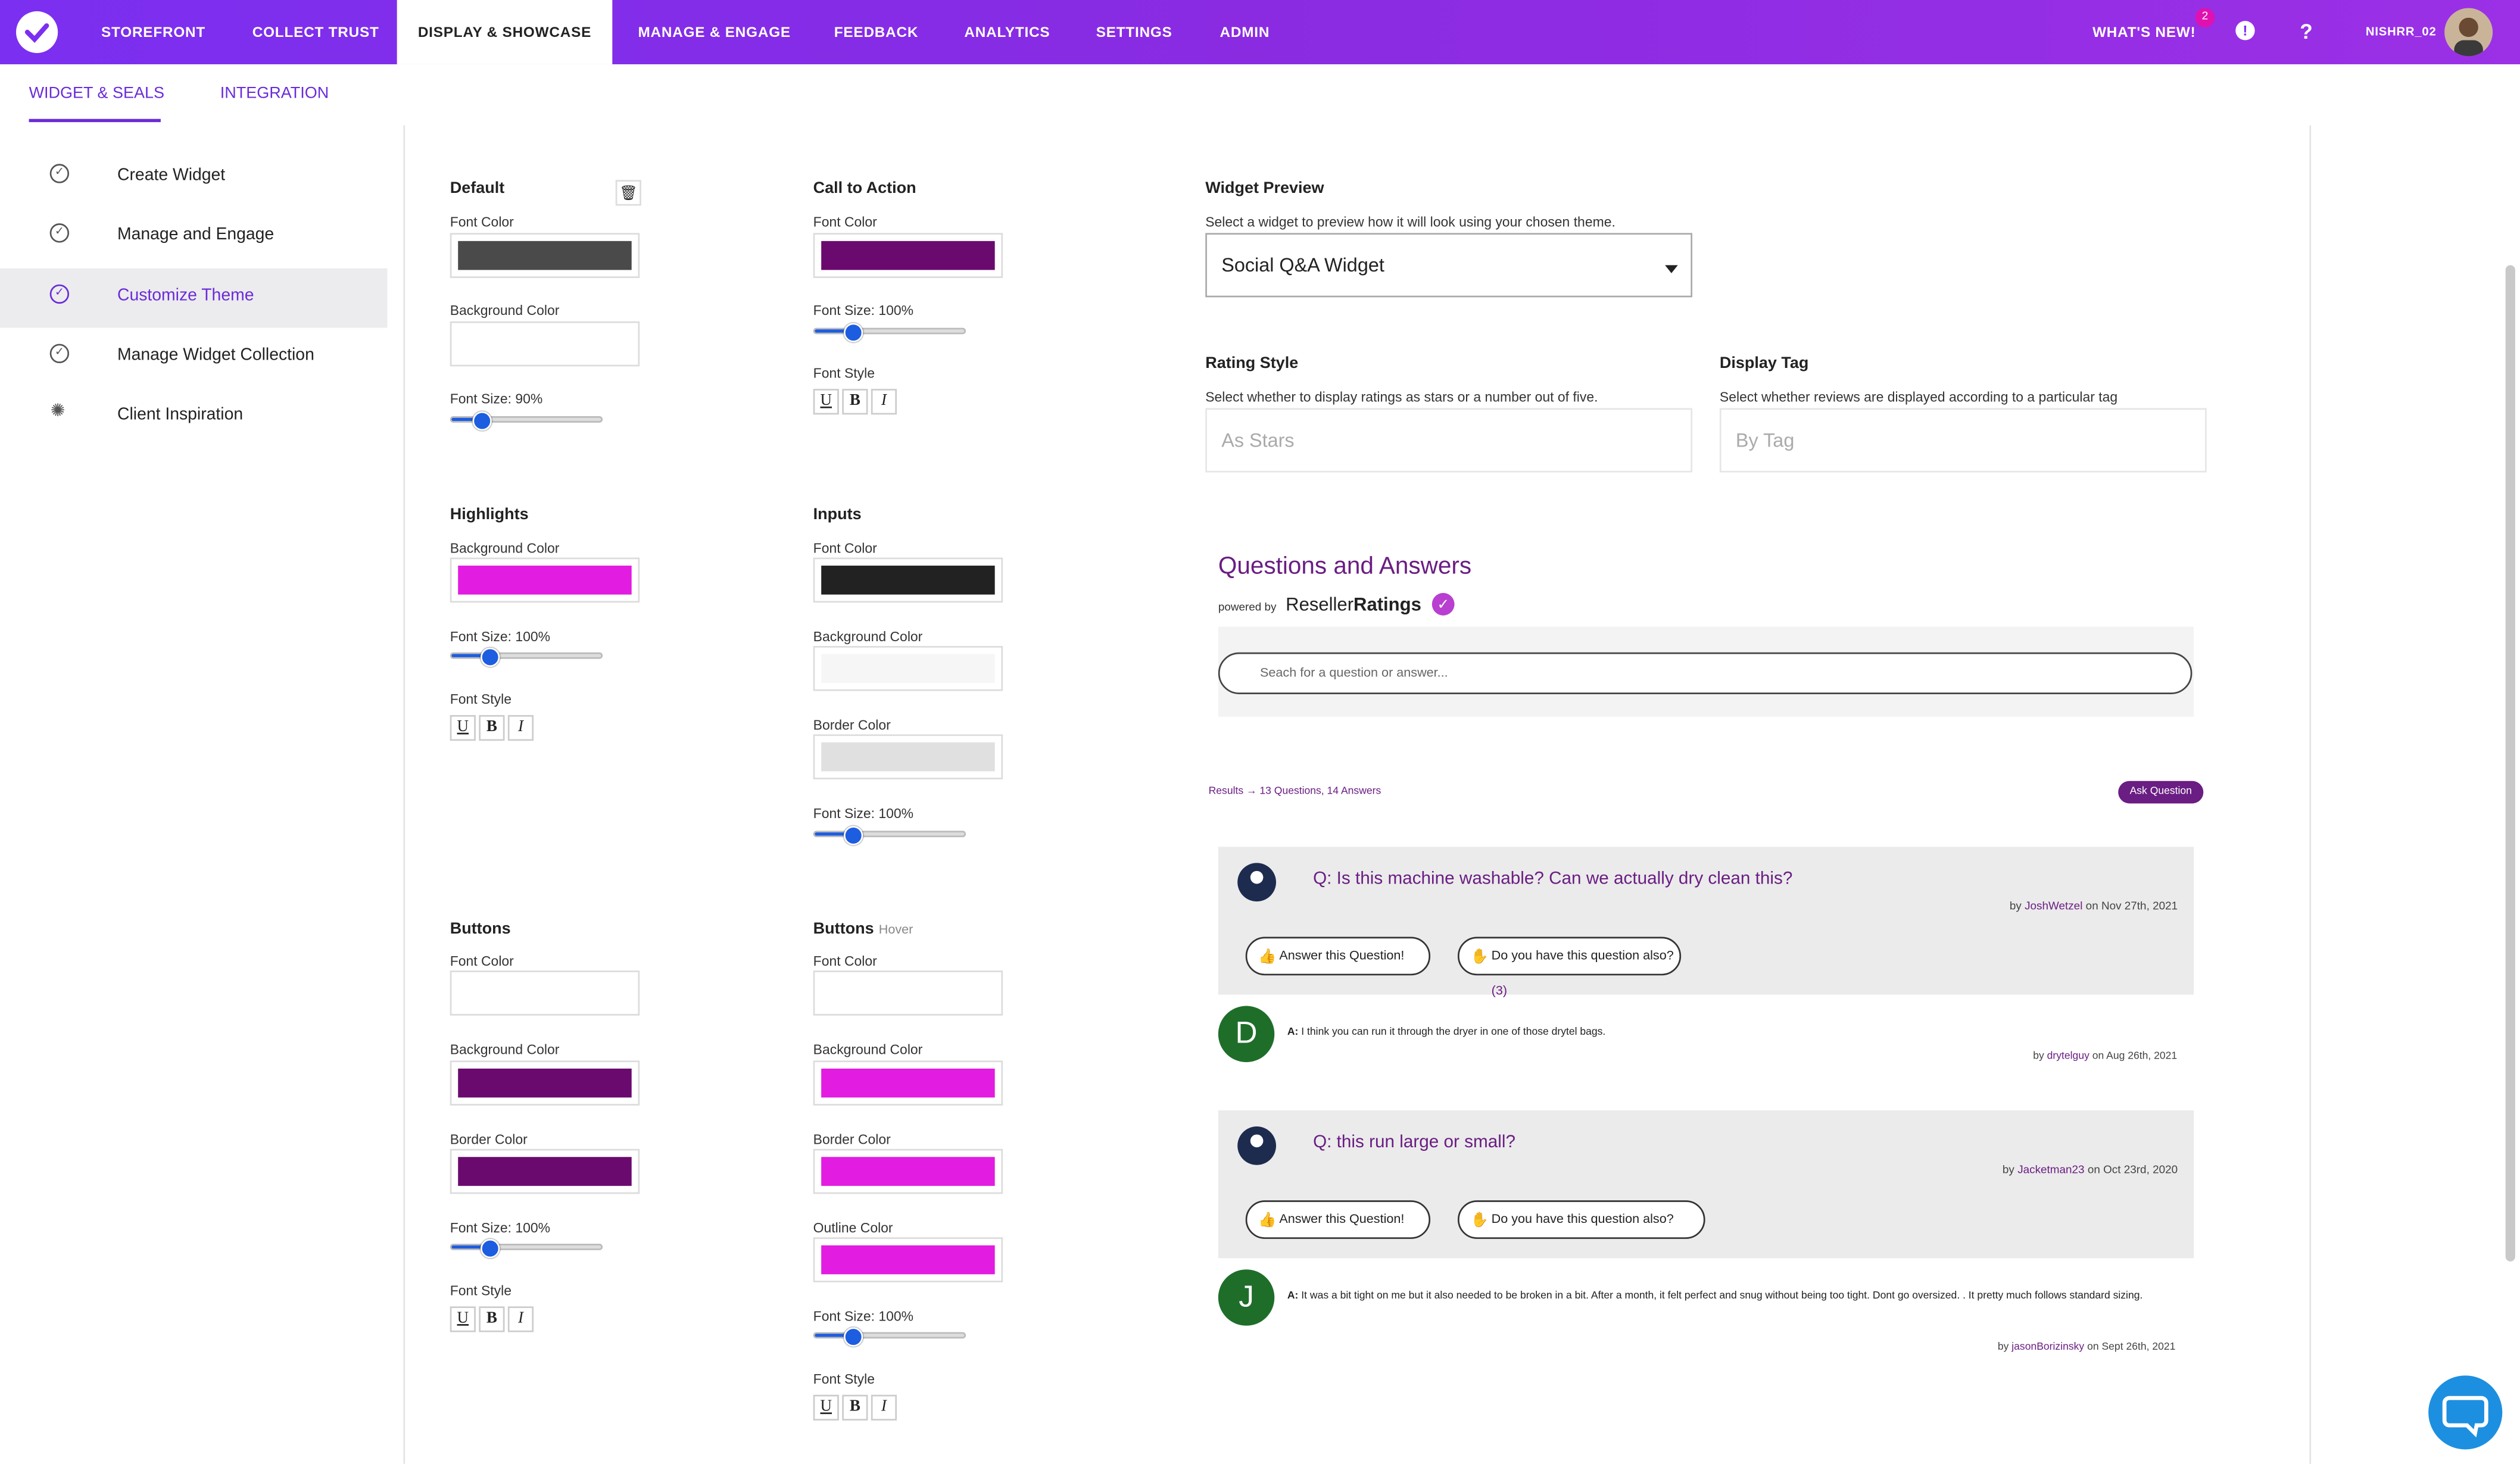  I want to click on nav-storefront: STOREFRONT, so click(153, 32).